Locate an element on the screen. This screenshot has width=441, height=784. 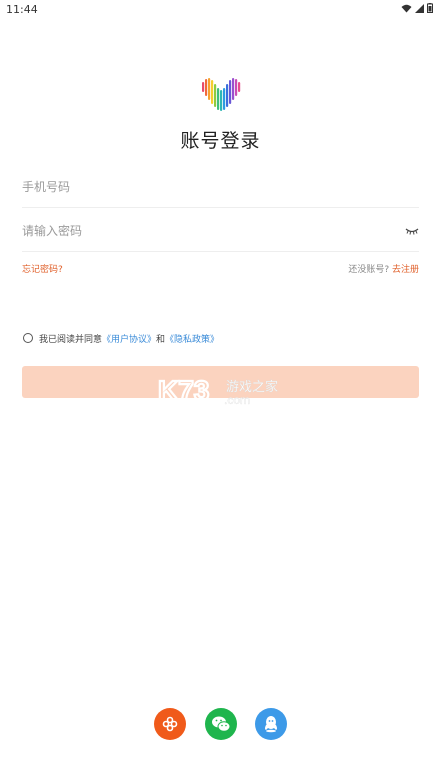
signal-icon is located at coordinates (419, 8).